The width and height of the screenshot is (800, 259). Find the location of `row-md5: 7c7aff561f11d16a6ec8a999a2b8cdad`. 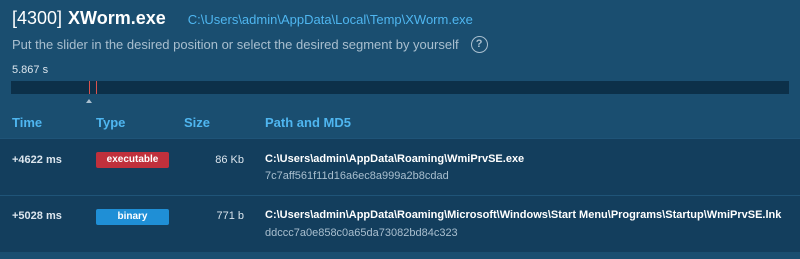

row-md5: 7c7aff561f11d16a6ec8a999a2b8cdad is located at coordinates (357, 176).